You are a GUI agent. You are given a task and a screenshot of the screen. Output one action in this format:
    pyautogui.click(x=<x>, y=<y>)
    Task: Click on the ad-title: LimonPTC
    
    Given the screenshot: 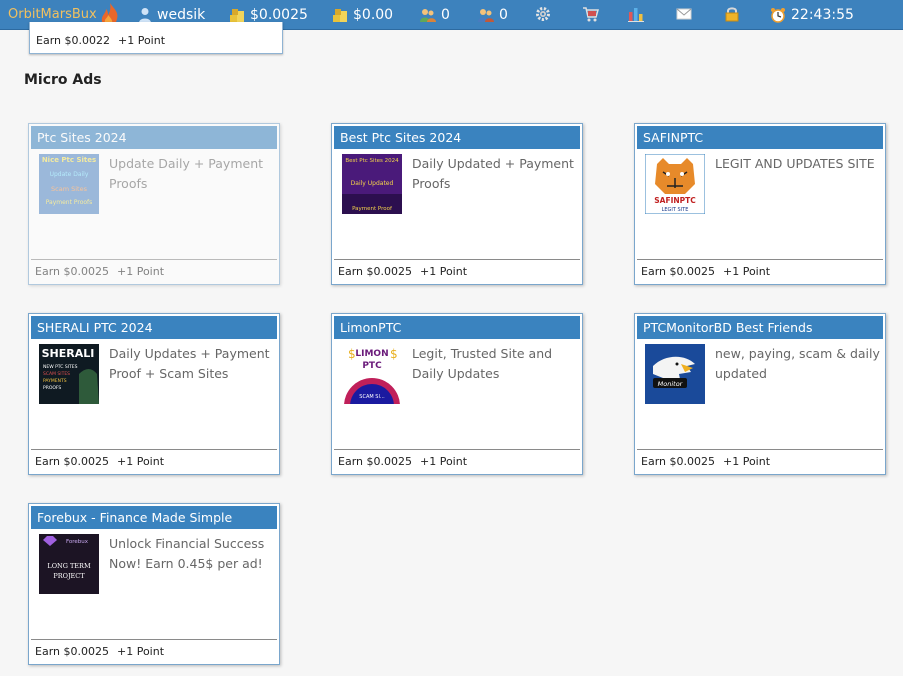 What is the action you would take?
    pyautogui.click(x=457, y=327)
    